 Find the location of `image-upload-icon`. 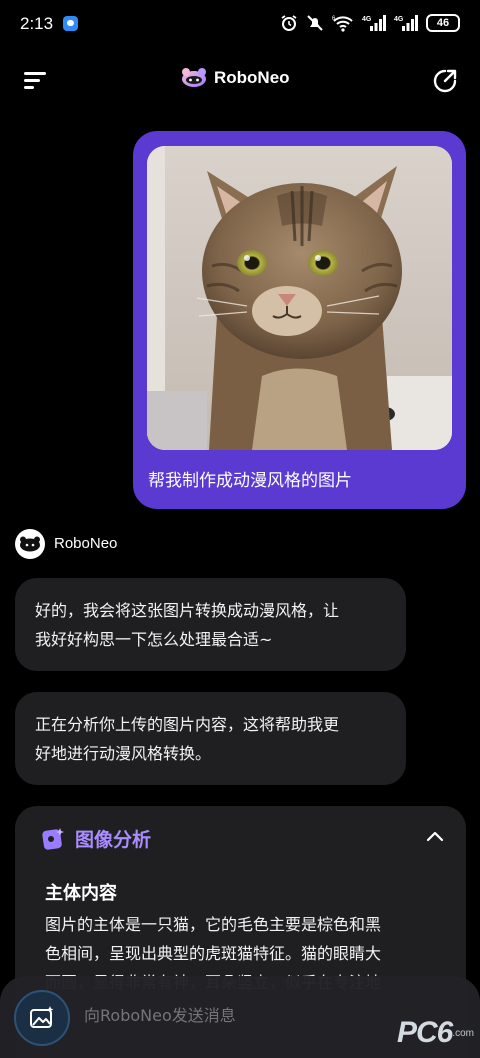

image-upload-icon is located at coordinates (42, 1017).